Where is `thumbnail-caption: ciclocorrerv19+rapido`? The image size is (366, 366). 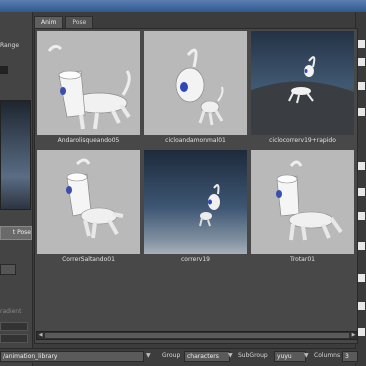 thumbnail-caption: ciclocorrerv19+rapido is located at coordinates (302, 140).